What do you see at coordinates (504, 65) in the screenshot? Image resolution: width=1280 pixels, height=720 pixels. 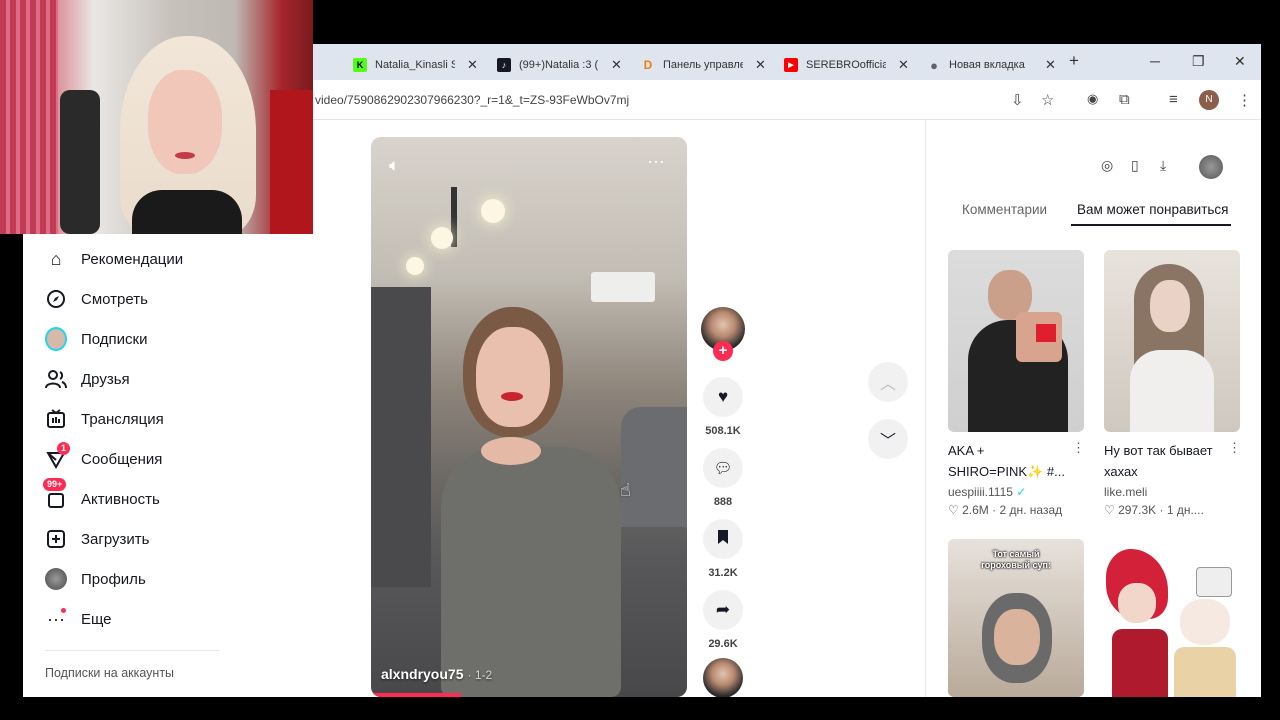 I see `tiktok-favicon-icon: ♪` at bounding box center [504, 65].